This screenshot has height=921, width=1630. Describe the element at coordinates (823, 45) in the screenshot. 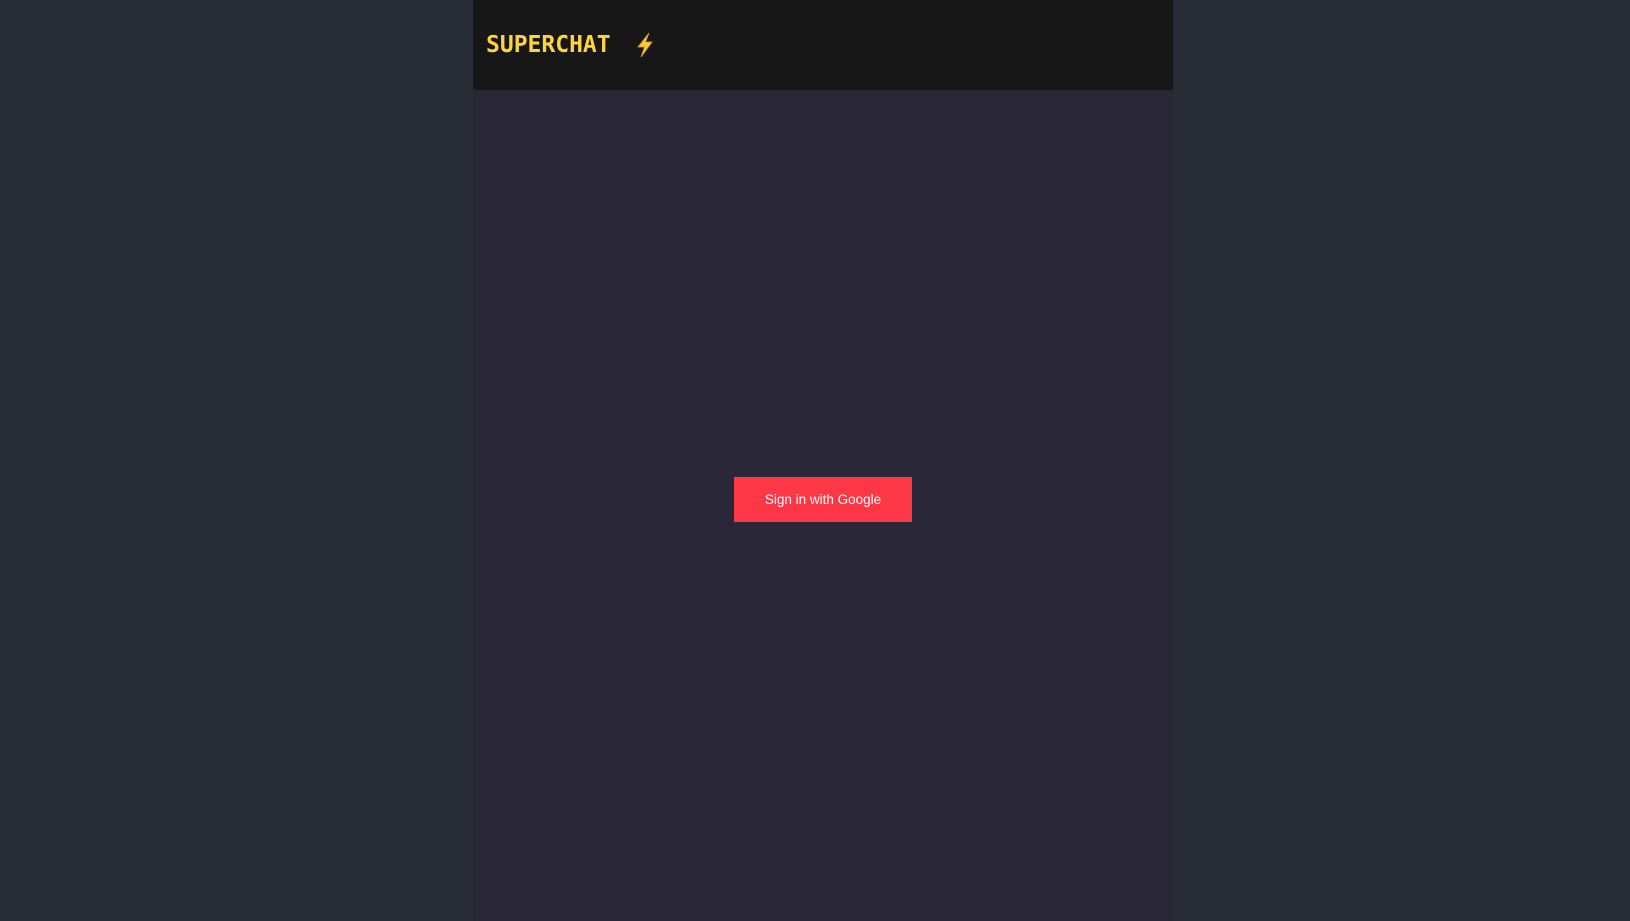

I see `app-header: SUPERCHAT` at that location.